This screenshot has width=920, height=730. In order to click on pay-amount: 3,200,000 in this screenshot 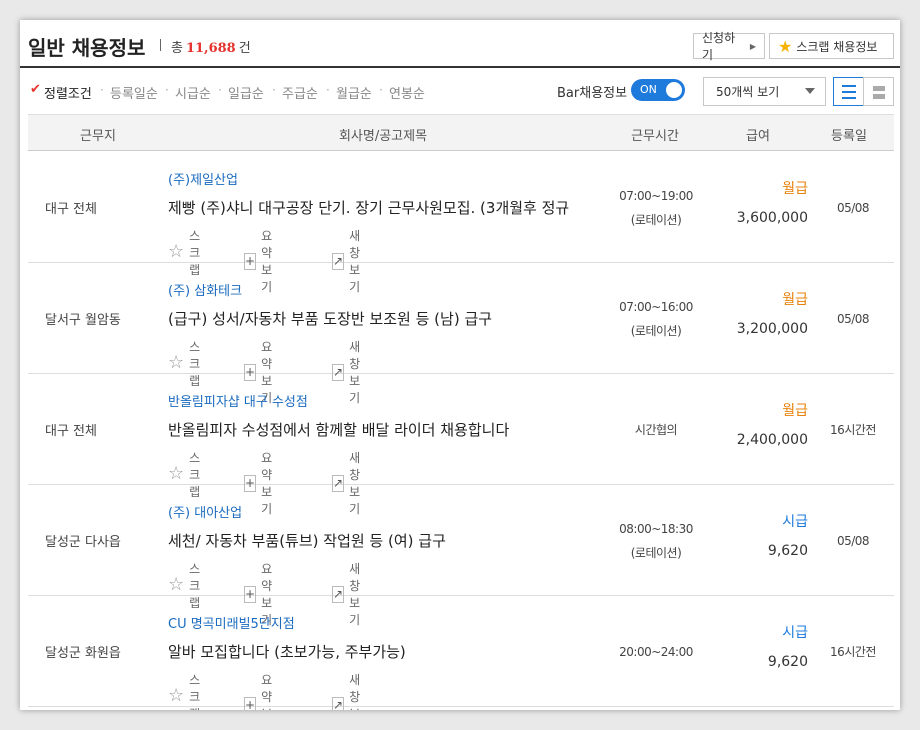, I will do `click(772, 329)`.